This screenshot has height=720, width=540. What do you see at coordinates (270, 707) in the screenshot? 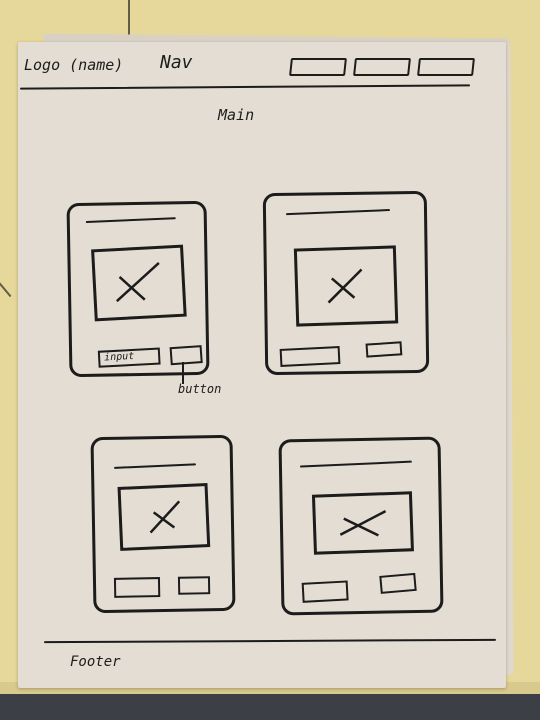
I see `floor-edge` at bounding box center [270, 707].